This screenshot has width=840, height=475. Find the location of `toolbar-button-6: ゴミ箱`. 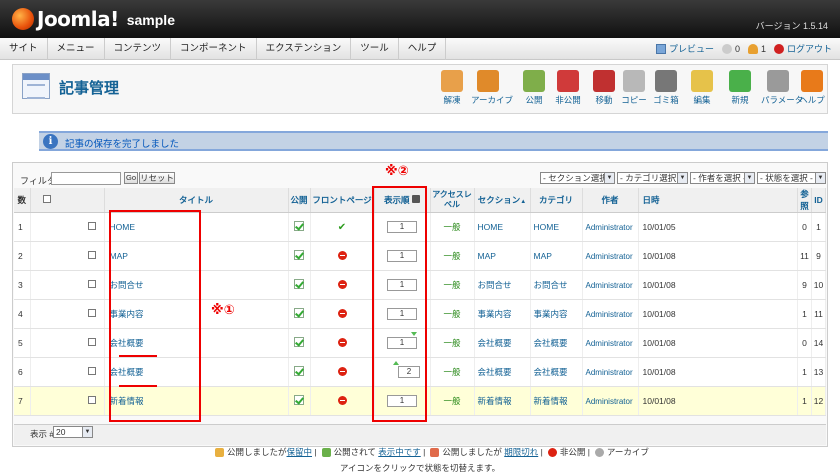

toolbar-button-6: ゴミ箱 is located at coordinates (666, 88).